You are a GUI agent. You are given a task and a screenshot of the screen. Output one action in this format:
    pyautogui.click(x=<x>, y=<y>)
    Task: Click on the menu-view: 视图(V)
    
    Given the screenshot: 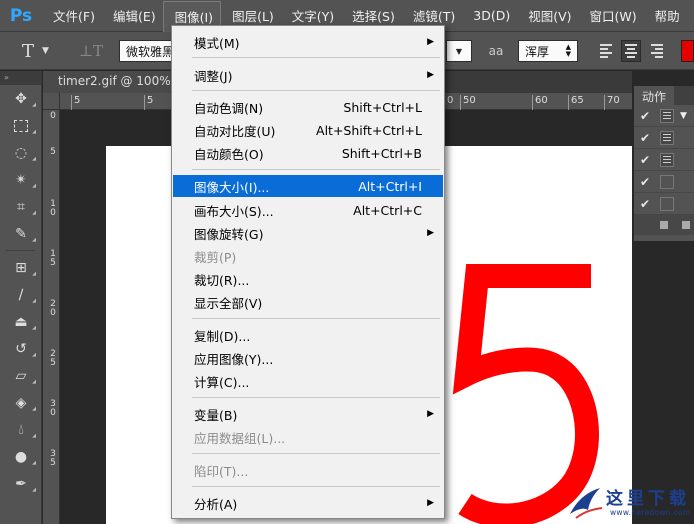 What is the action you would take?
    pyautogui.click(x=547, y=16)
    